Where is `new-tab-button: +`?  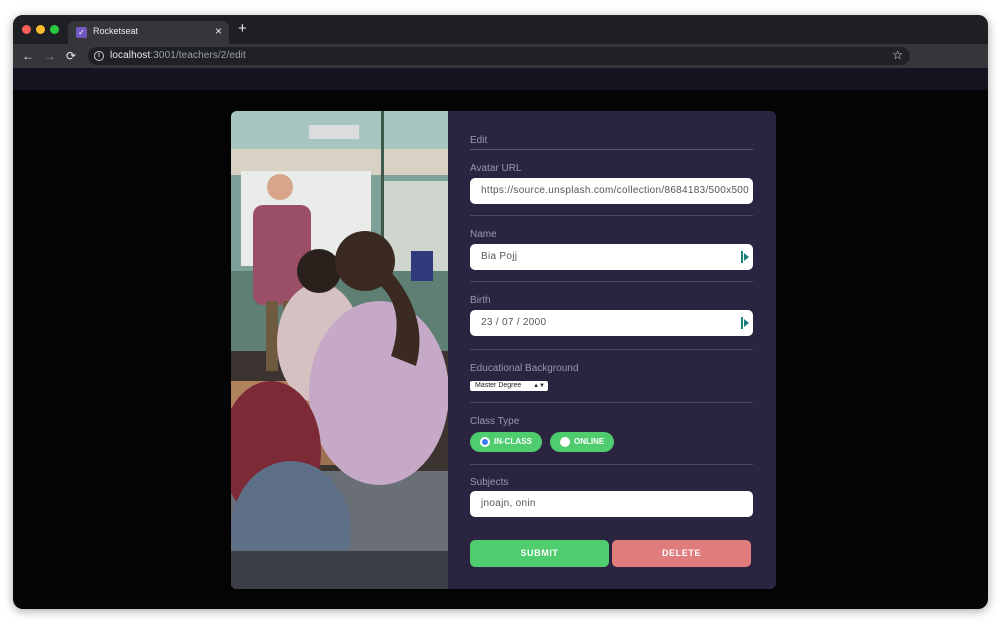 new-tab-button: + is located at coordinates (242, 28).